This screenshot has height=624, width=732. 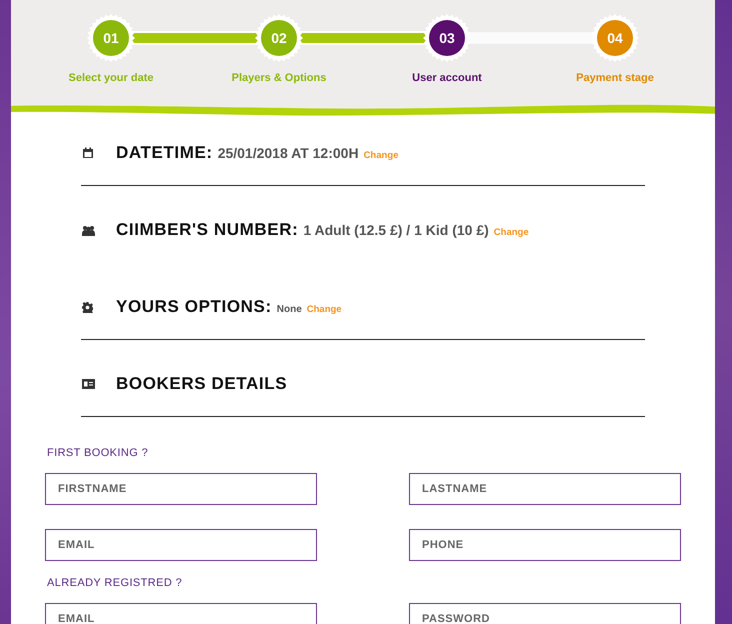 I want to click on settings-icon, so click(x=87, y=307).